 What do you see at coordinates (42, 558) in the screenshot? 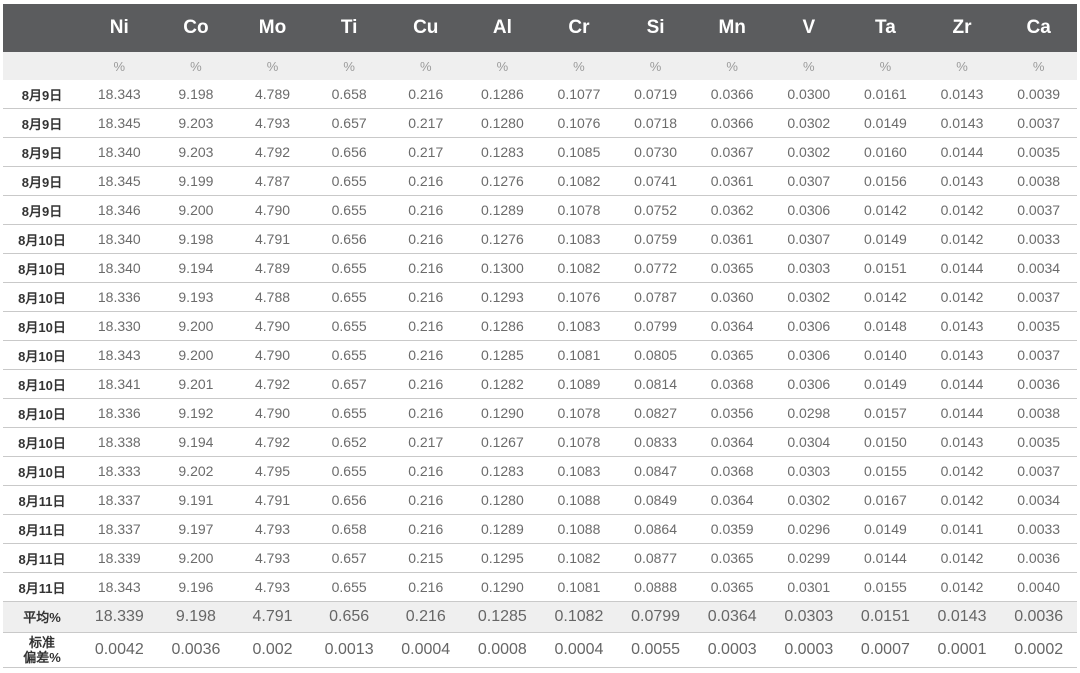
I see `row-date-label: 8月11日` at bounding box center [42, 558].